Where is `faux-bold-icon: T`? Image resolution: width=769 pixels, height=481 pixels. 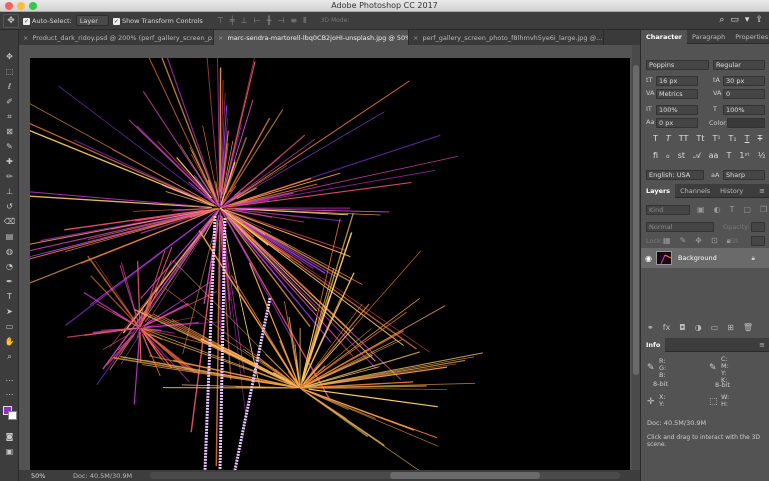
faux-bold-icon: T is located at coordinates (655, 138).